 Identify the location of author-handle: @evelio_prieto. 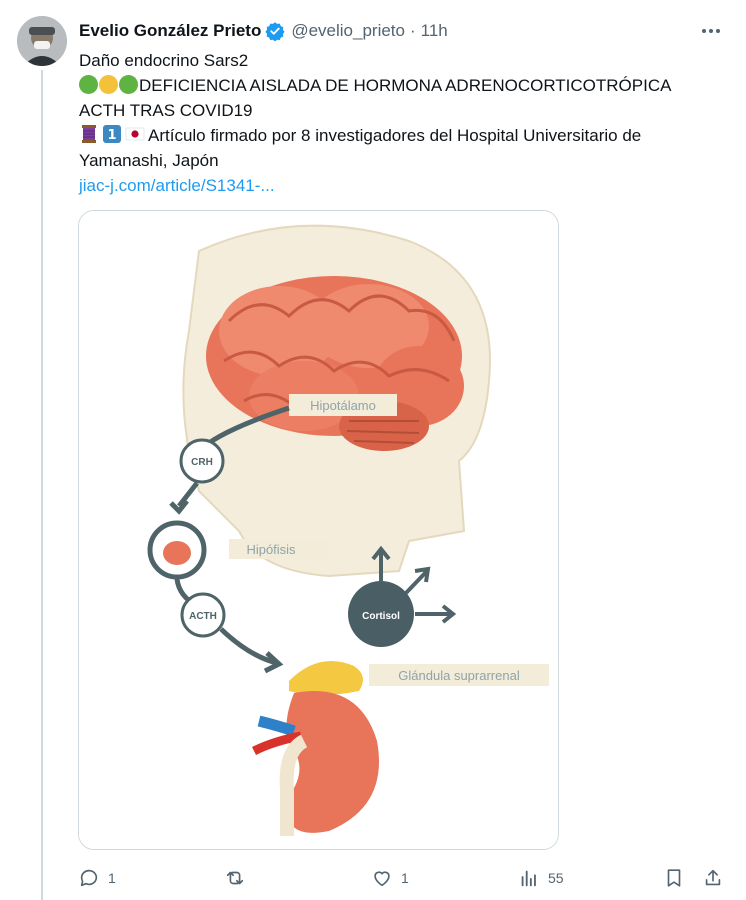
(348, 31).